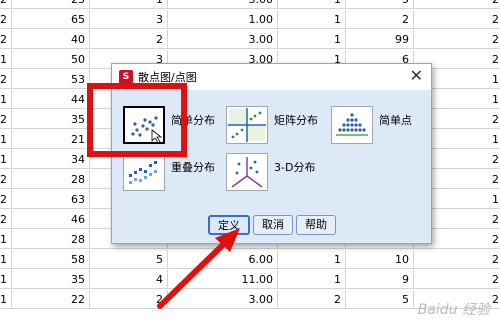 The height and width of the screenshot is (325, 500). I want to click on annotation-arrow-icon, so click(198, 268).